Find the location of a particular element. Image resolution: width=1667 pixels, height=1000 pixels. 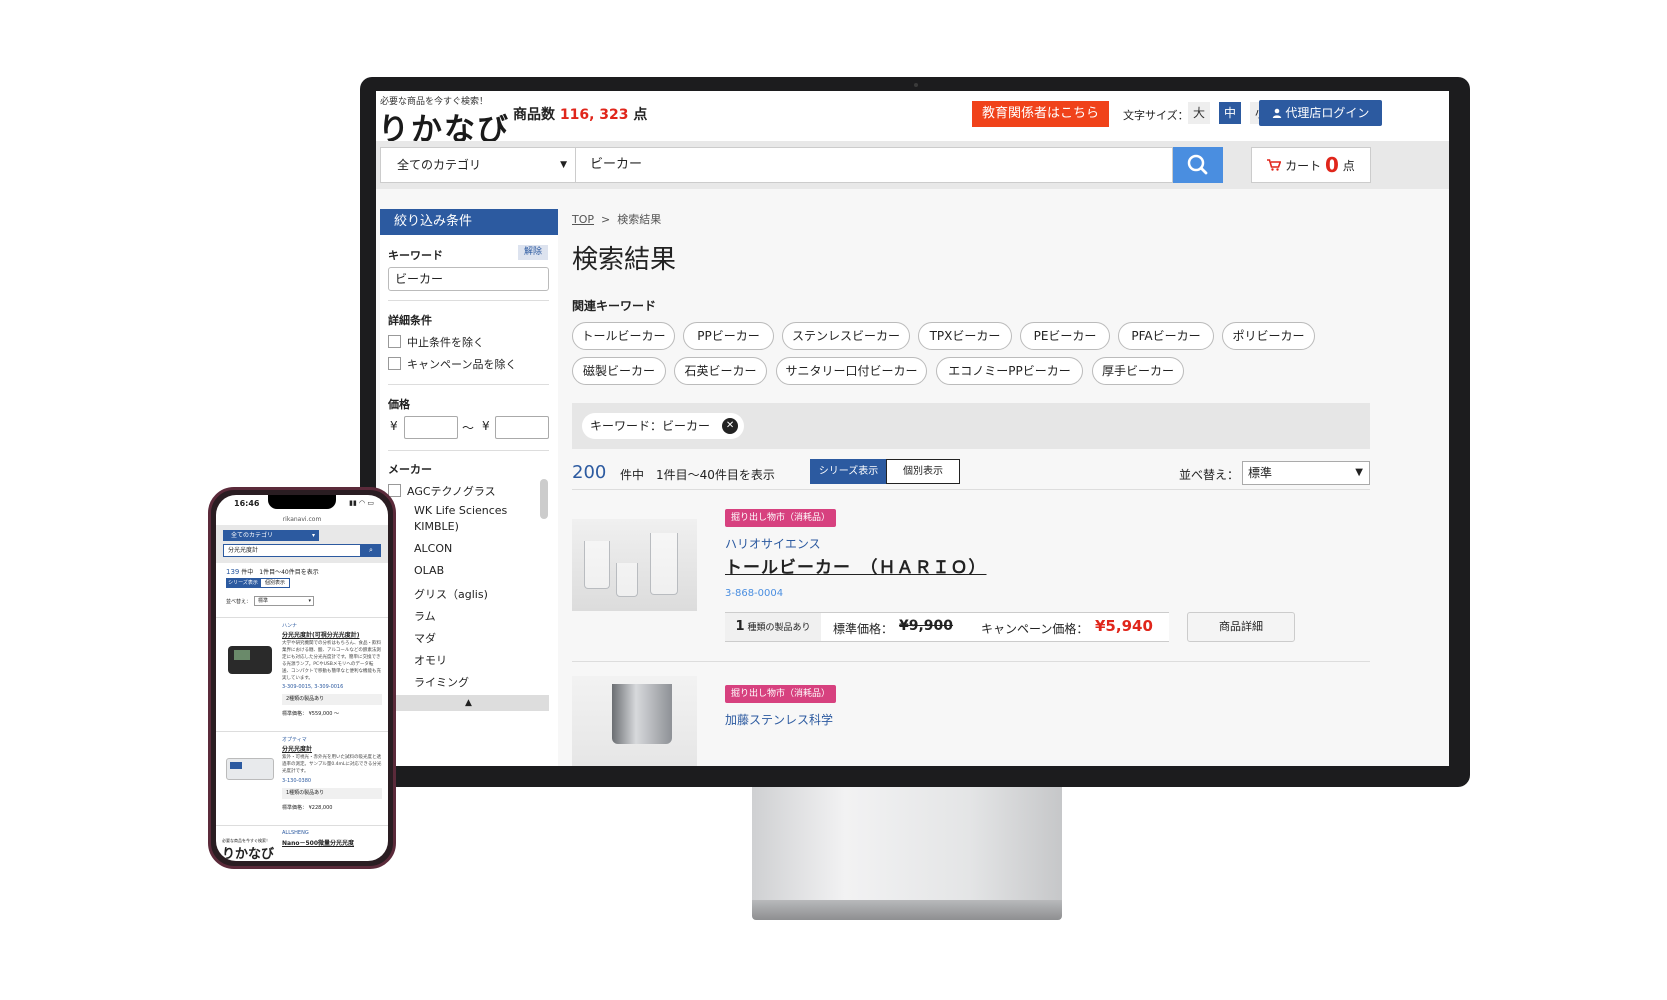

phone-search-input: 分光光度計 is located at coordinates (292, 550).